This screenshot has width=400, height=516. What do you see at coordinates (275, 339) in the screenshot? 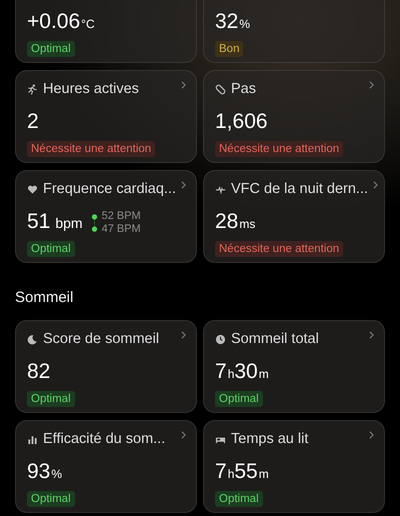
I see `card-title: Sommeil total` at bounding box center [275, 339].